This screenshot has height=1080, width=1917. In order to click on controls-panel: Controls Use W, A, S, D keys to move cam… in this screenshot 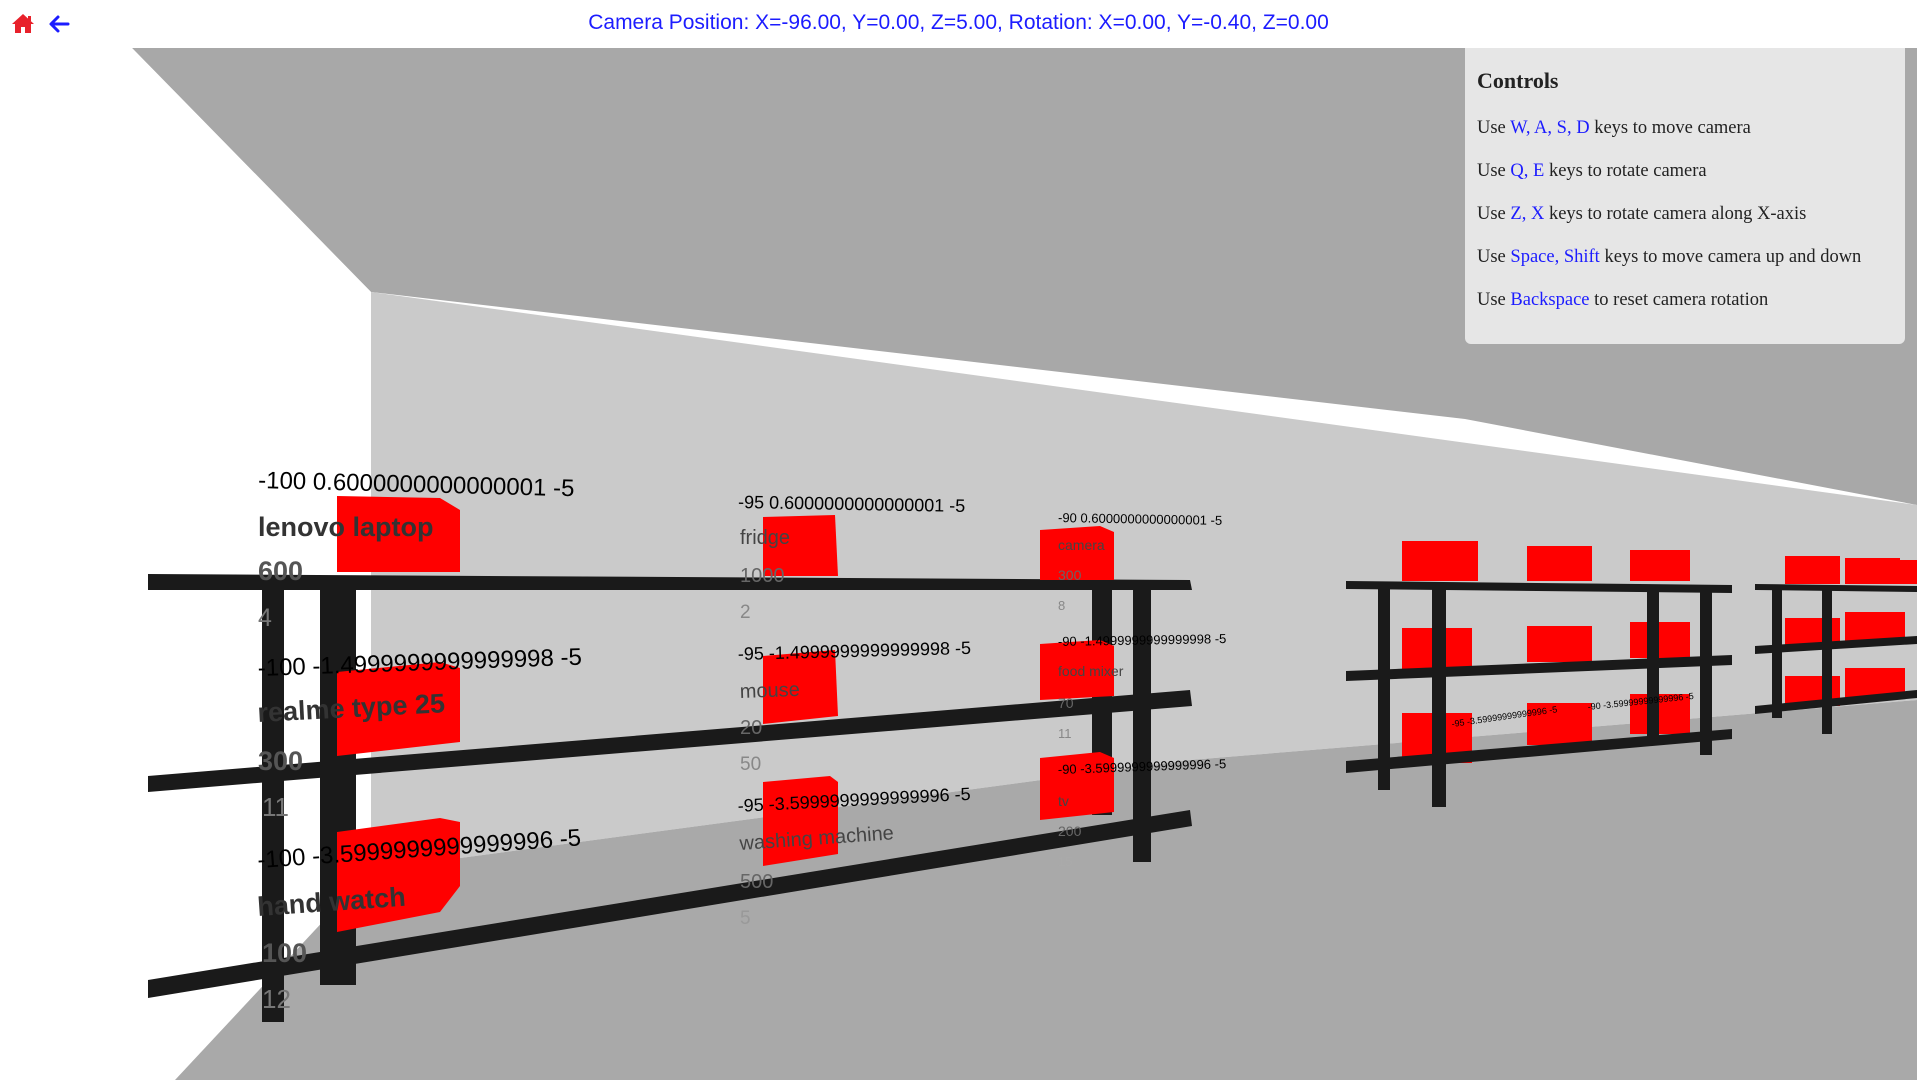, I will do `click(1685, 196)`.